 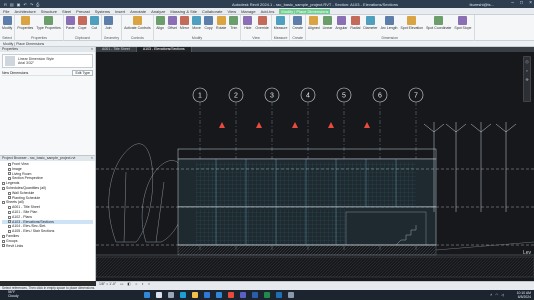 What do you see at coordinates (12, 4) in the screenshot?
I see `open-icon: ▤` at bounding box center [12, 4].